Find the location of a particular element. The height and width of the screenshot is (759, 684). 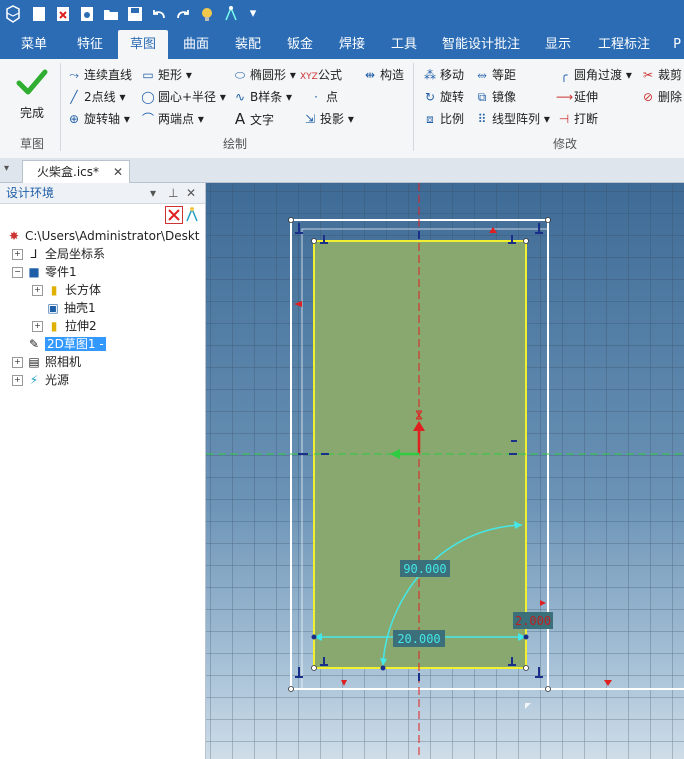

tree-item-part: − ■ 零件1 is located at coordinates (44, 272).